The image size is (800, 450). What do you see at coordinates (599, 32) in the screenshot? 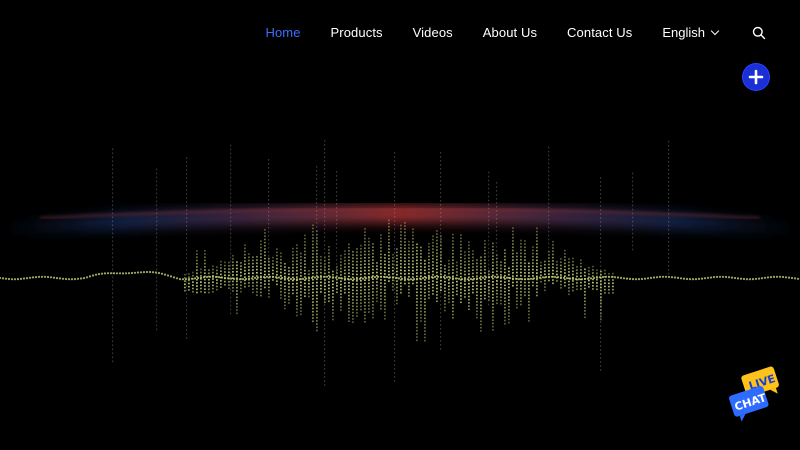
I see `nav-item-contact-us: Contact Us` at bounding box center [599, 32].